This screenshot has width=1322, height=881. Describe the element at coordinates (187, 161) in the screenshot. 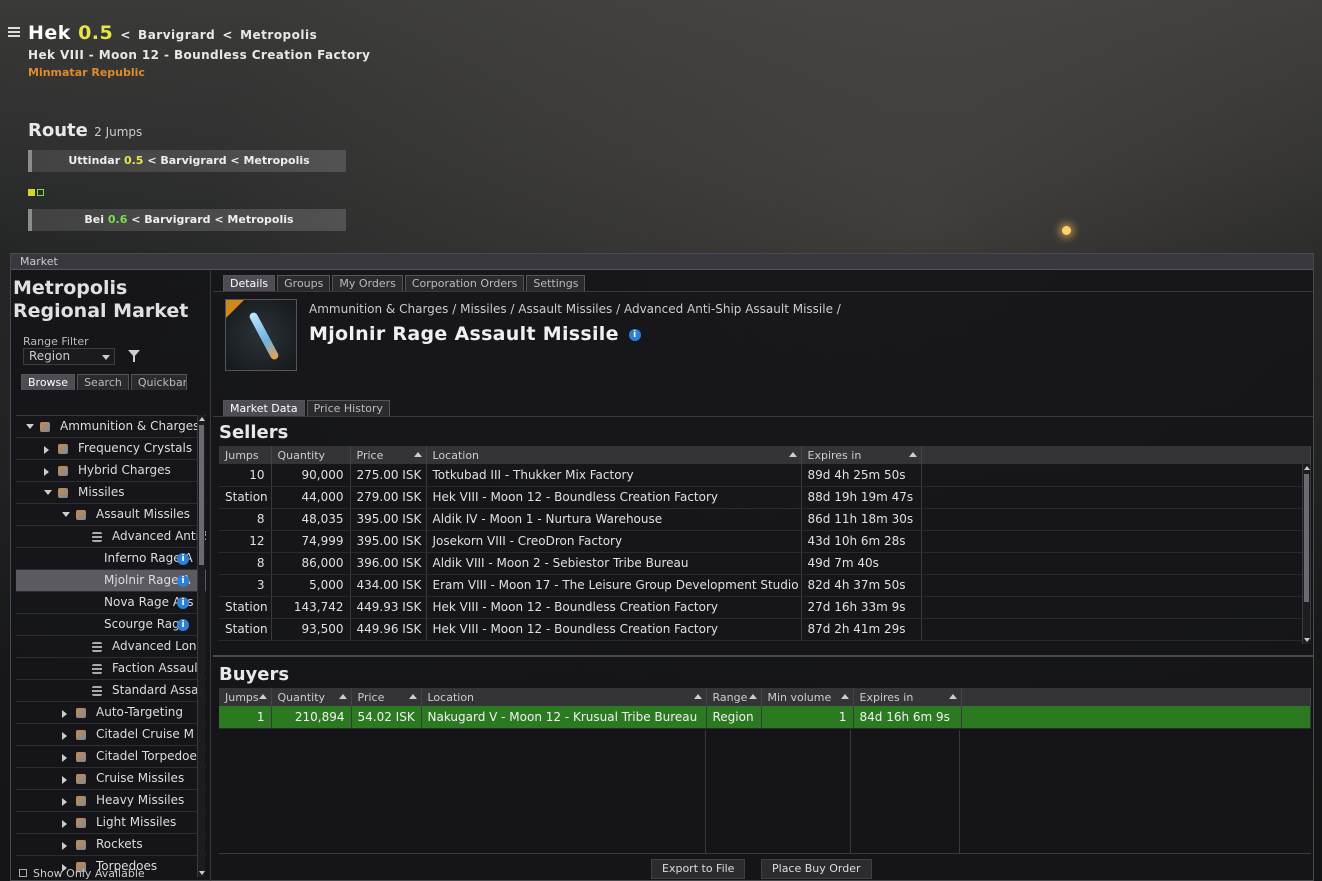

I see `route-waypoint: Uttindar 0.5 < Barvigrard < Metropolis` at that location.